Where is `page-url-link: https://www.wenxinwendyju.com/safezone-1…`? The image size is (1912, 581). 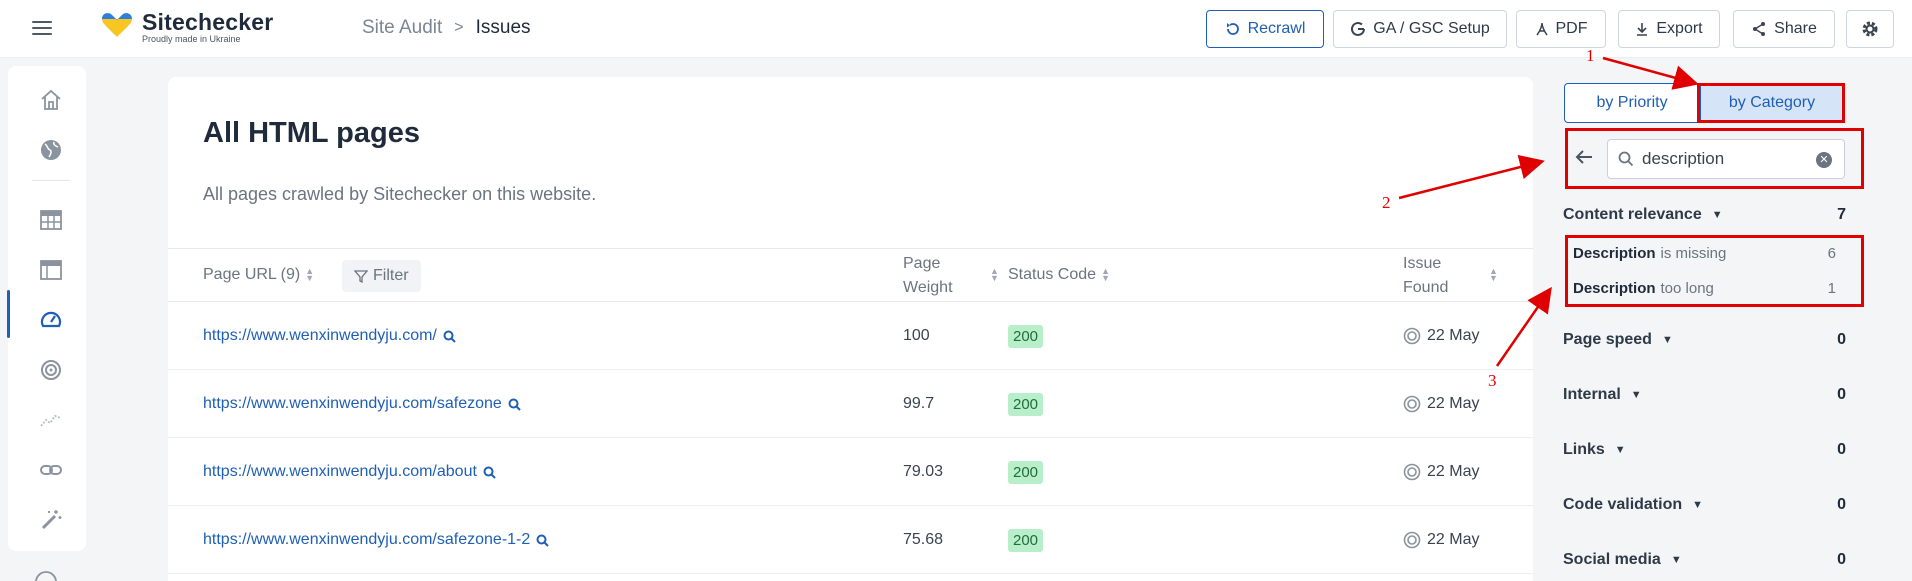
page-url-link: https://www.wenxinwendyju.com/safezone-1… is located at coordinates (366, 540).